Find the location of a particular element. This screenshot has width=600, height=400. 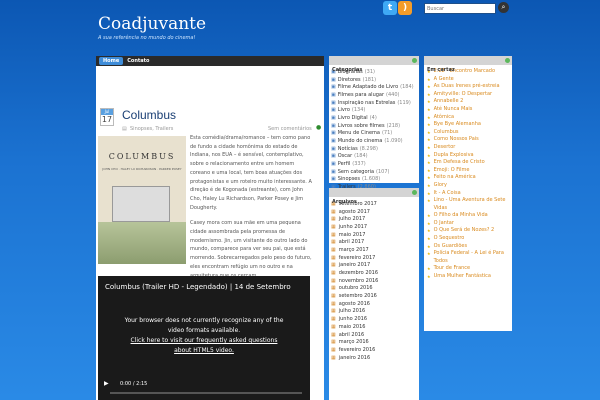

category-item: ▣ Livros sobre filmes (218) is located at coordinates (375, 126).